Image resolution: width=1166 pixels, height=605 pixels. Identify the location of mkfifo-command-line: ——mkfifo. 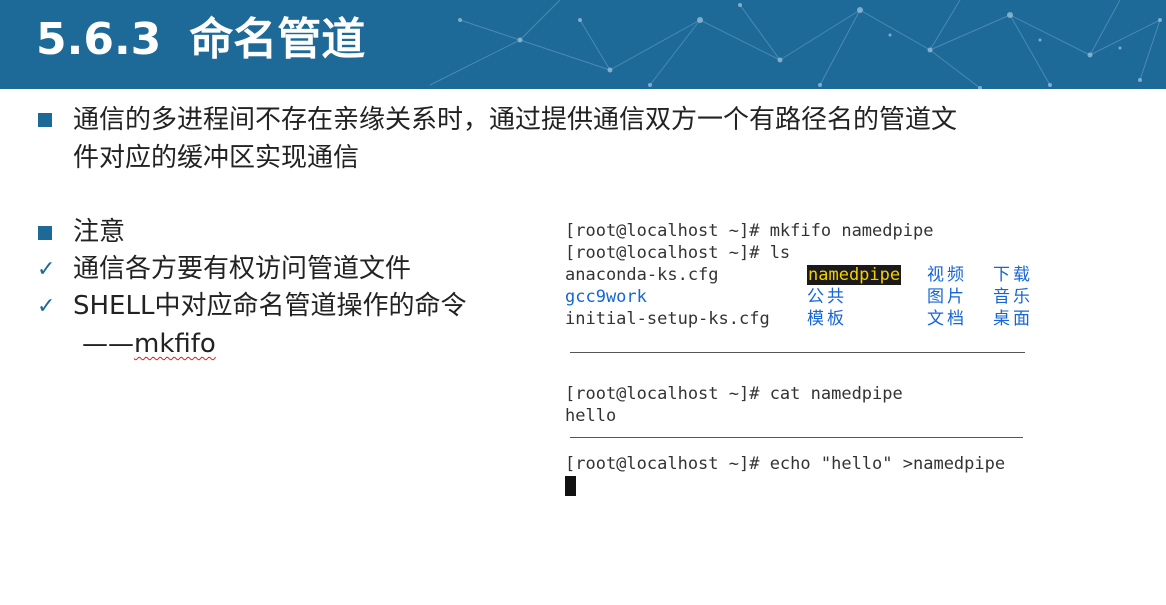
(149, 344).